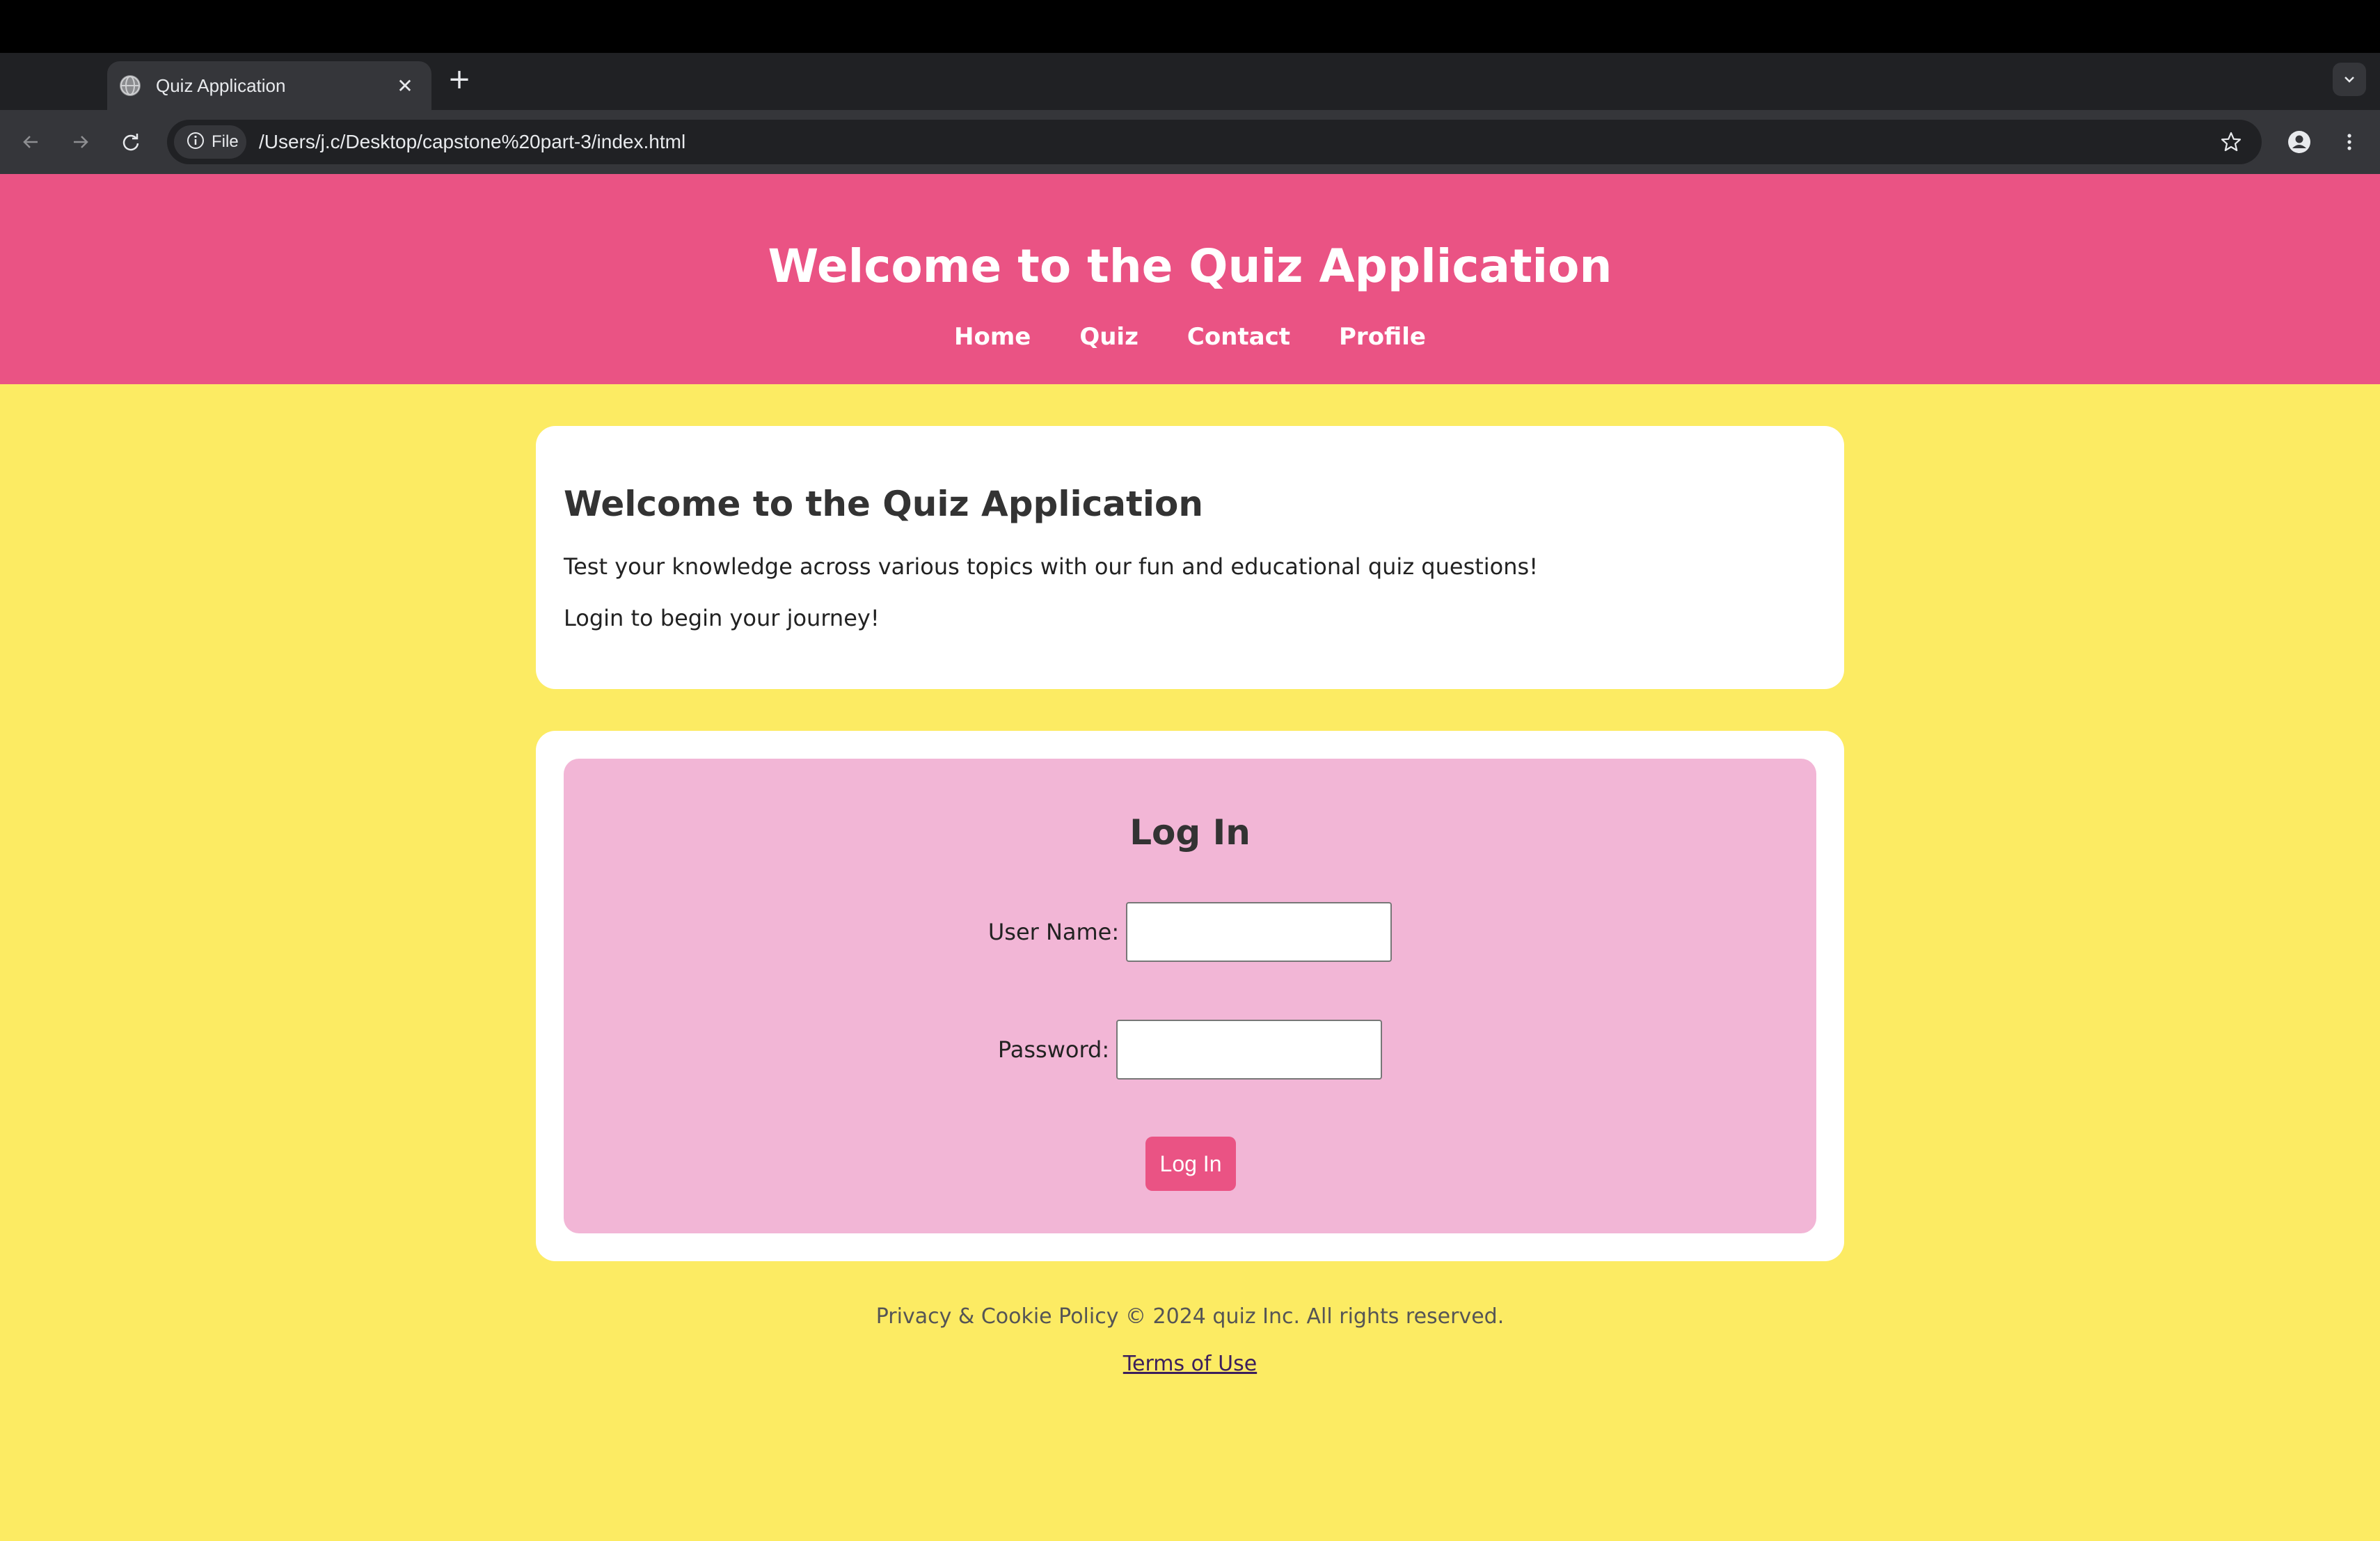 The width and height of the screenshot is (2380, 1541). What do you see at coordinates (2299, 142) in the screenshot?
I see `profile-icon` at bounding box center [2299, 142].